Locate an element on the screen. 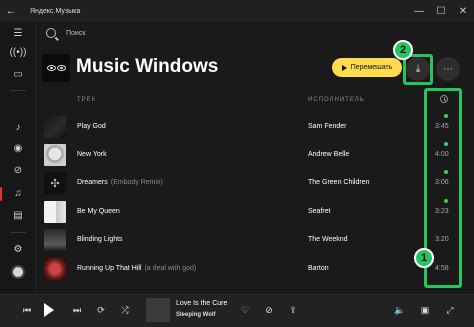  music-note-icon: ♪ is located at coordinates (18, 127).